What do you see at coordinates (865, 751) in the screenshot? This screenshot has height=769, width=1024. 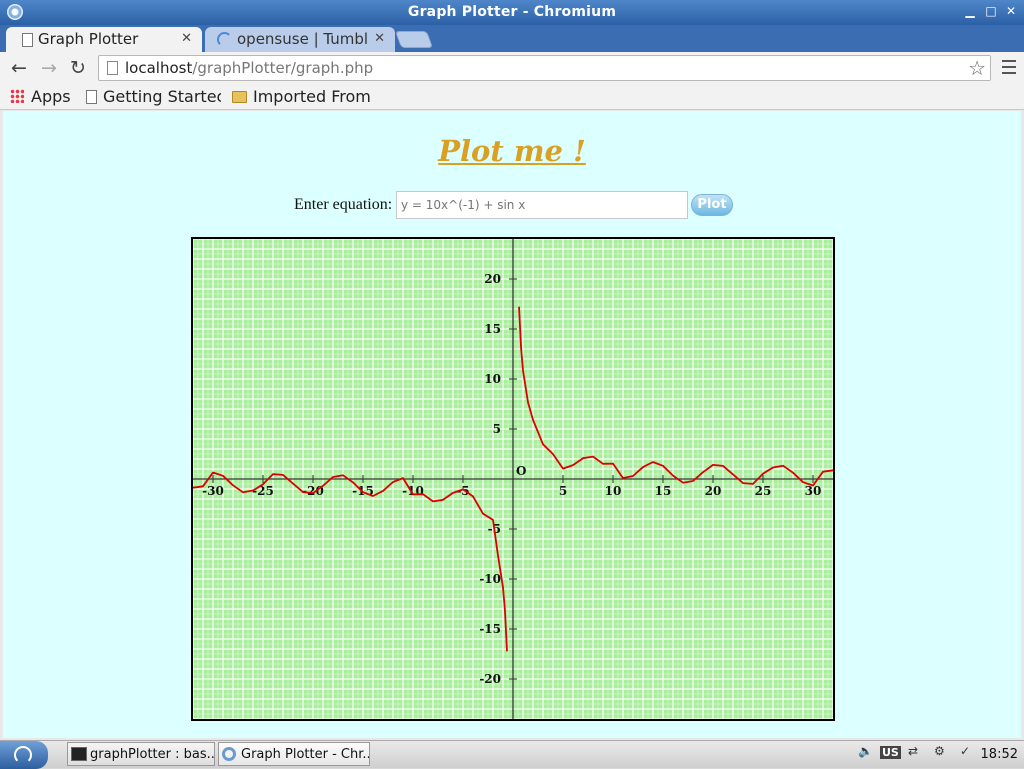 I see `volume-icon: 🔈` at bounding box center [865, 751].